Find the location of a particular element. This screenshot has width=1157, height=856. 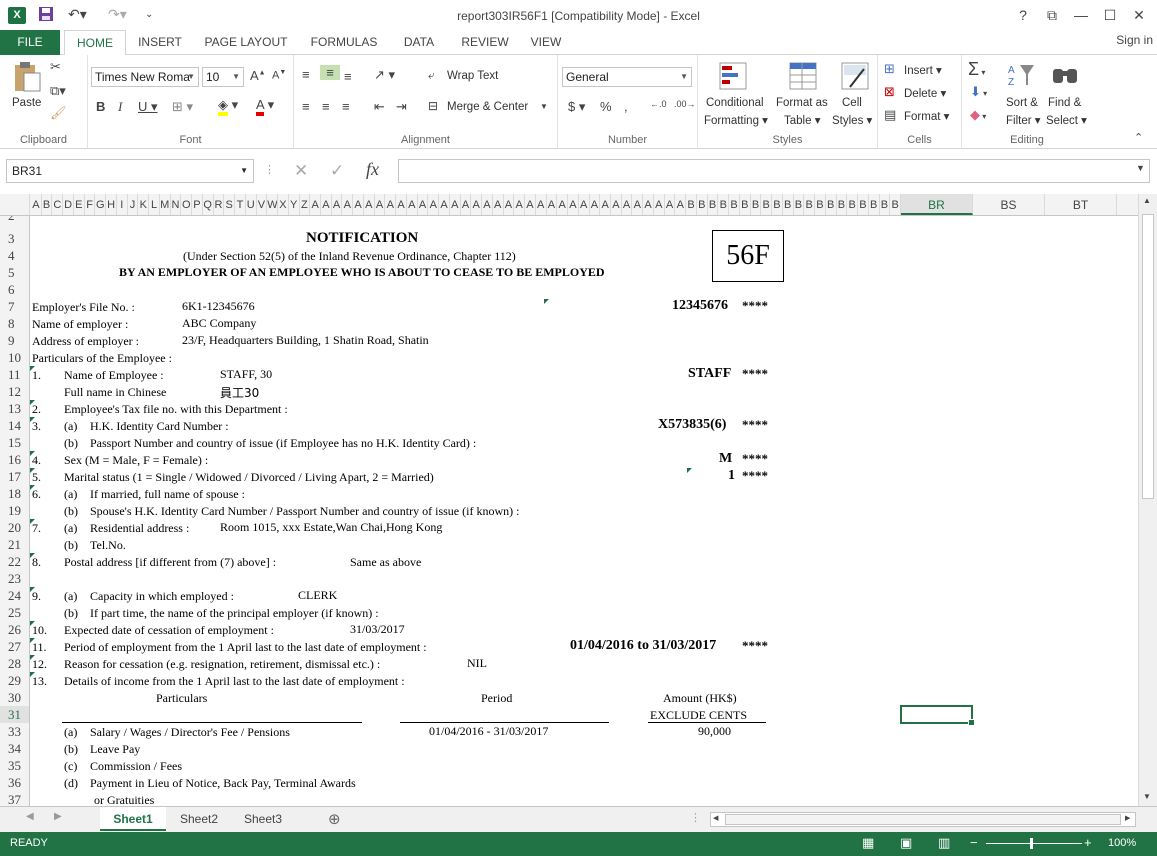

column-header: N is located at coordinates (176, 204).